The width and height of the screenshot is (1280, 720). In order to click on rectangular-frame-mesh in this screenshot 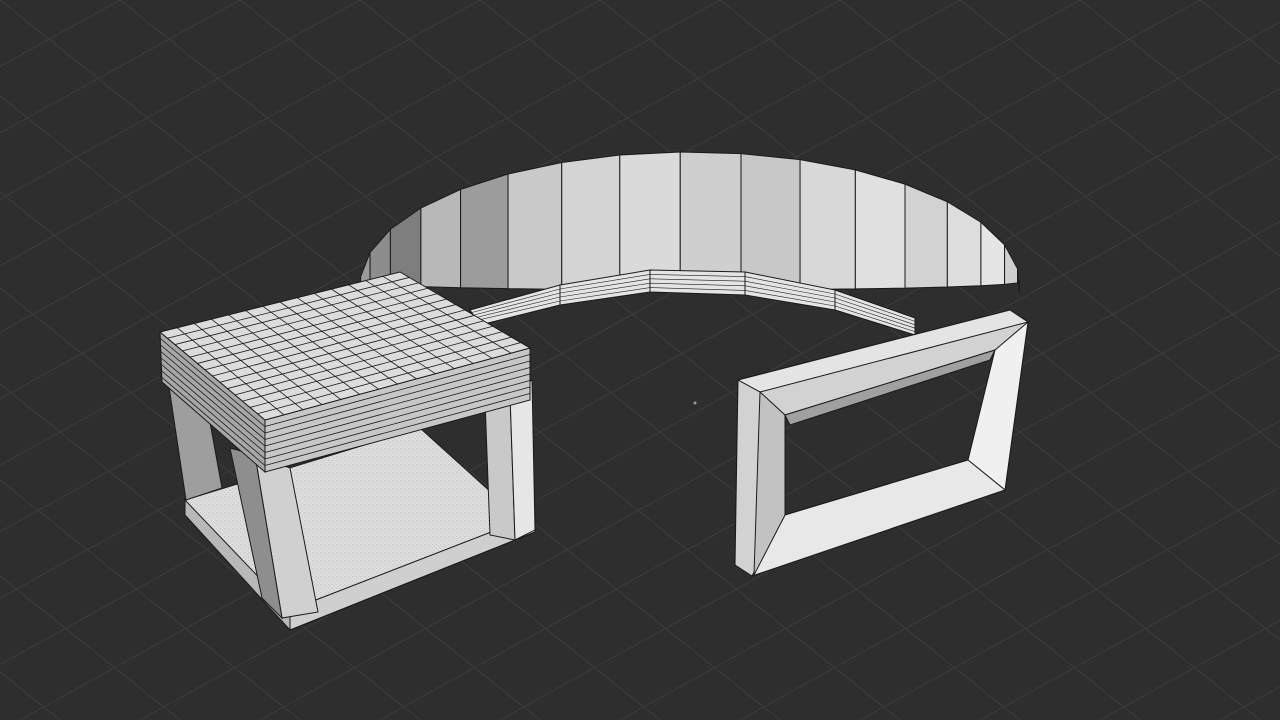, I will do `click(882, 443)`.